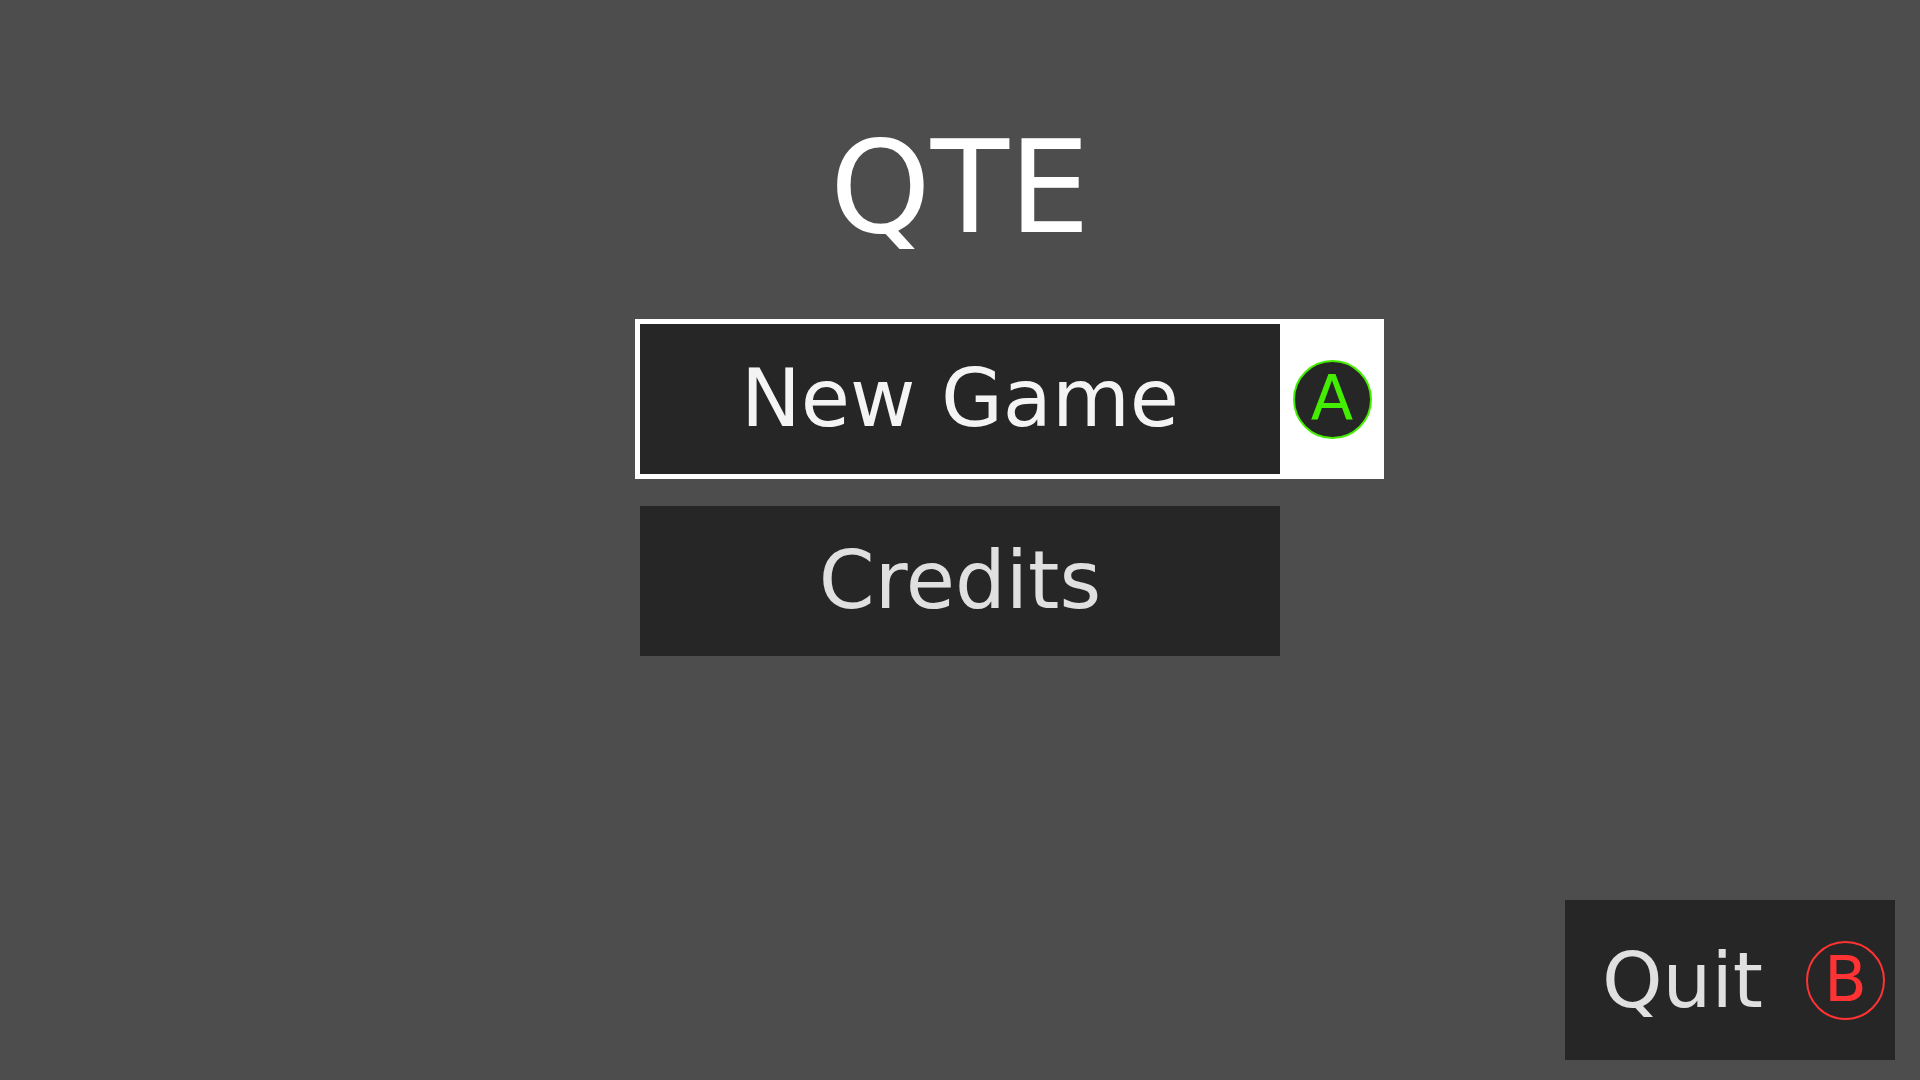  I want to click on menu-button: New Game, so click(960, 399).